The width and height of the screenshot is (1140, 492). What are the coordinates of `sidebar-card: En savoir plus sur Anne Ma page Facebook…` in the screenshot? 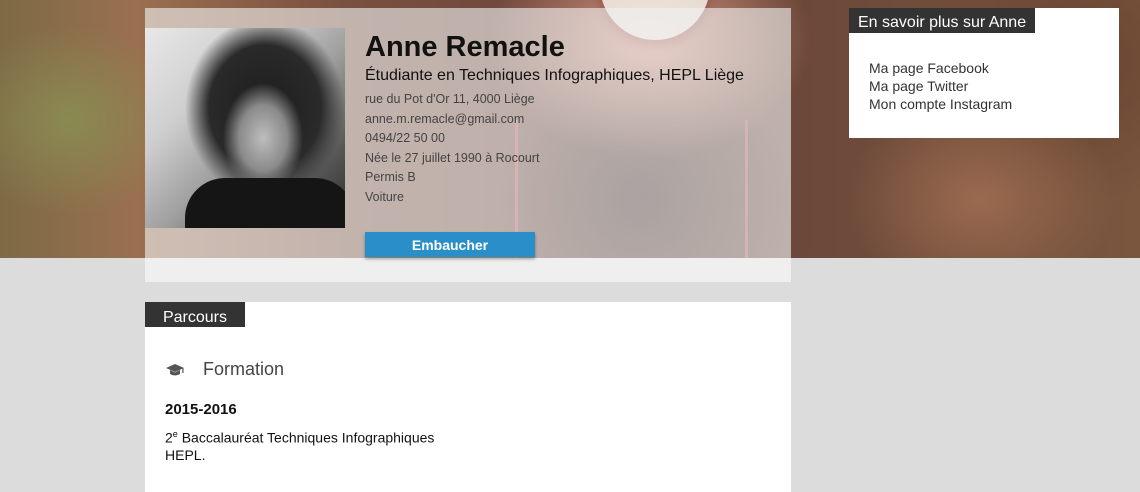 It's located at (984, 73).